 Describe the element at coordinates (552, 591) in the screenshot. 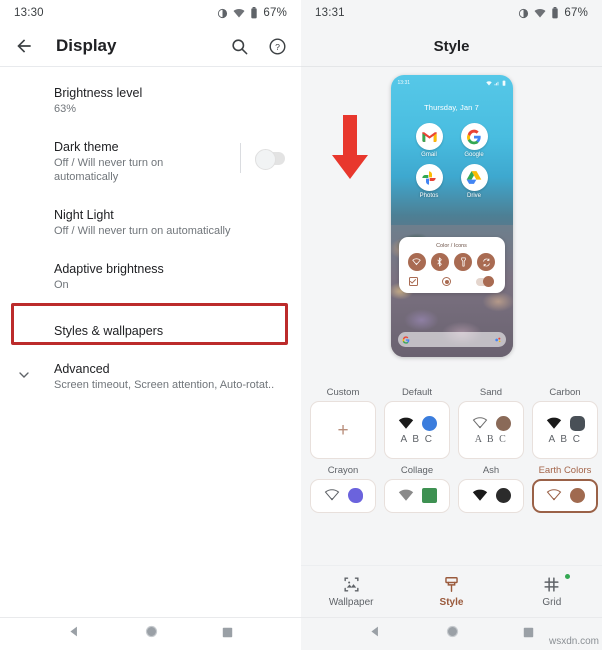

I see `nav-item-grid: Grid` at that location.